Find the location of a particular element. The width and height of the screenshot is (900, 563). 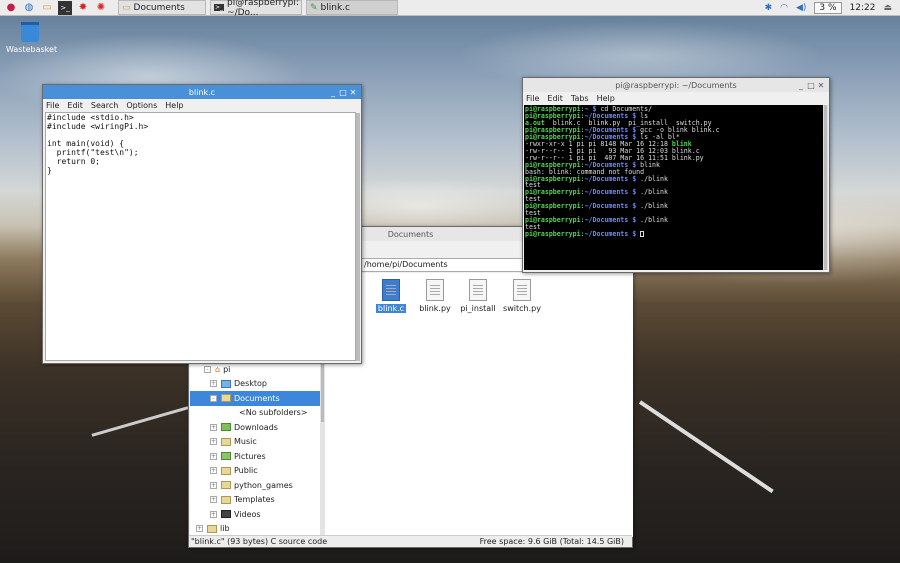

web-browser-icon: ◍ is located at coordinates (29, 8).